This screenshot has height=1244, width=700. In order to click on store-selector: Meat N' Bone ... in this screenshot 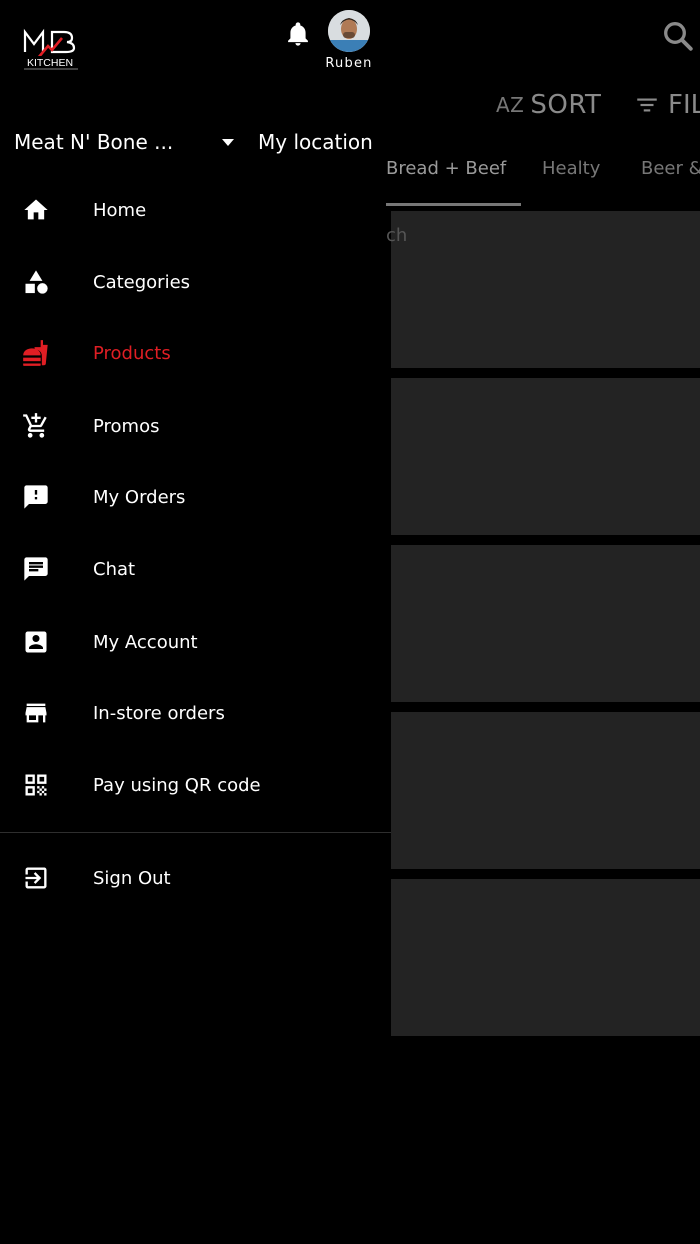, I will do `click(124, 142)`.